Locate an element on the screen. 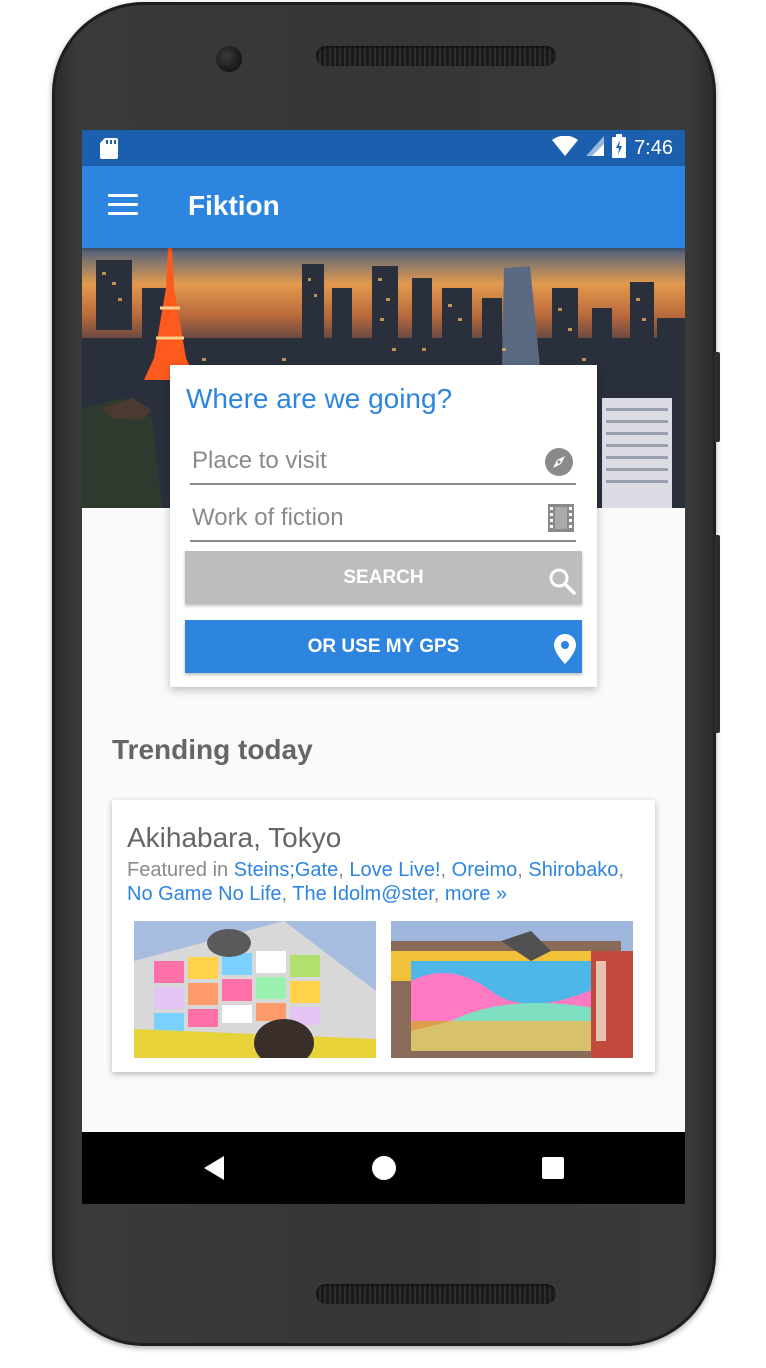  battery-charging-icon is located at coordinates (619, 148).